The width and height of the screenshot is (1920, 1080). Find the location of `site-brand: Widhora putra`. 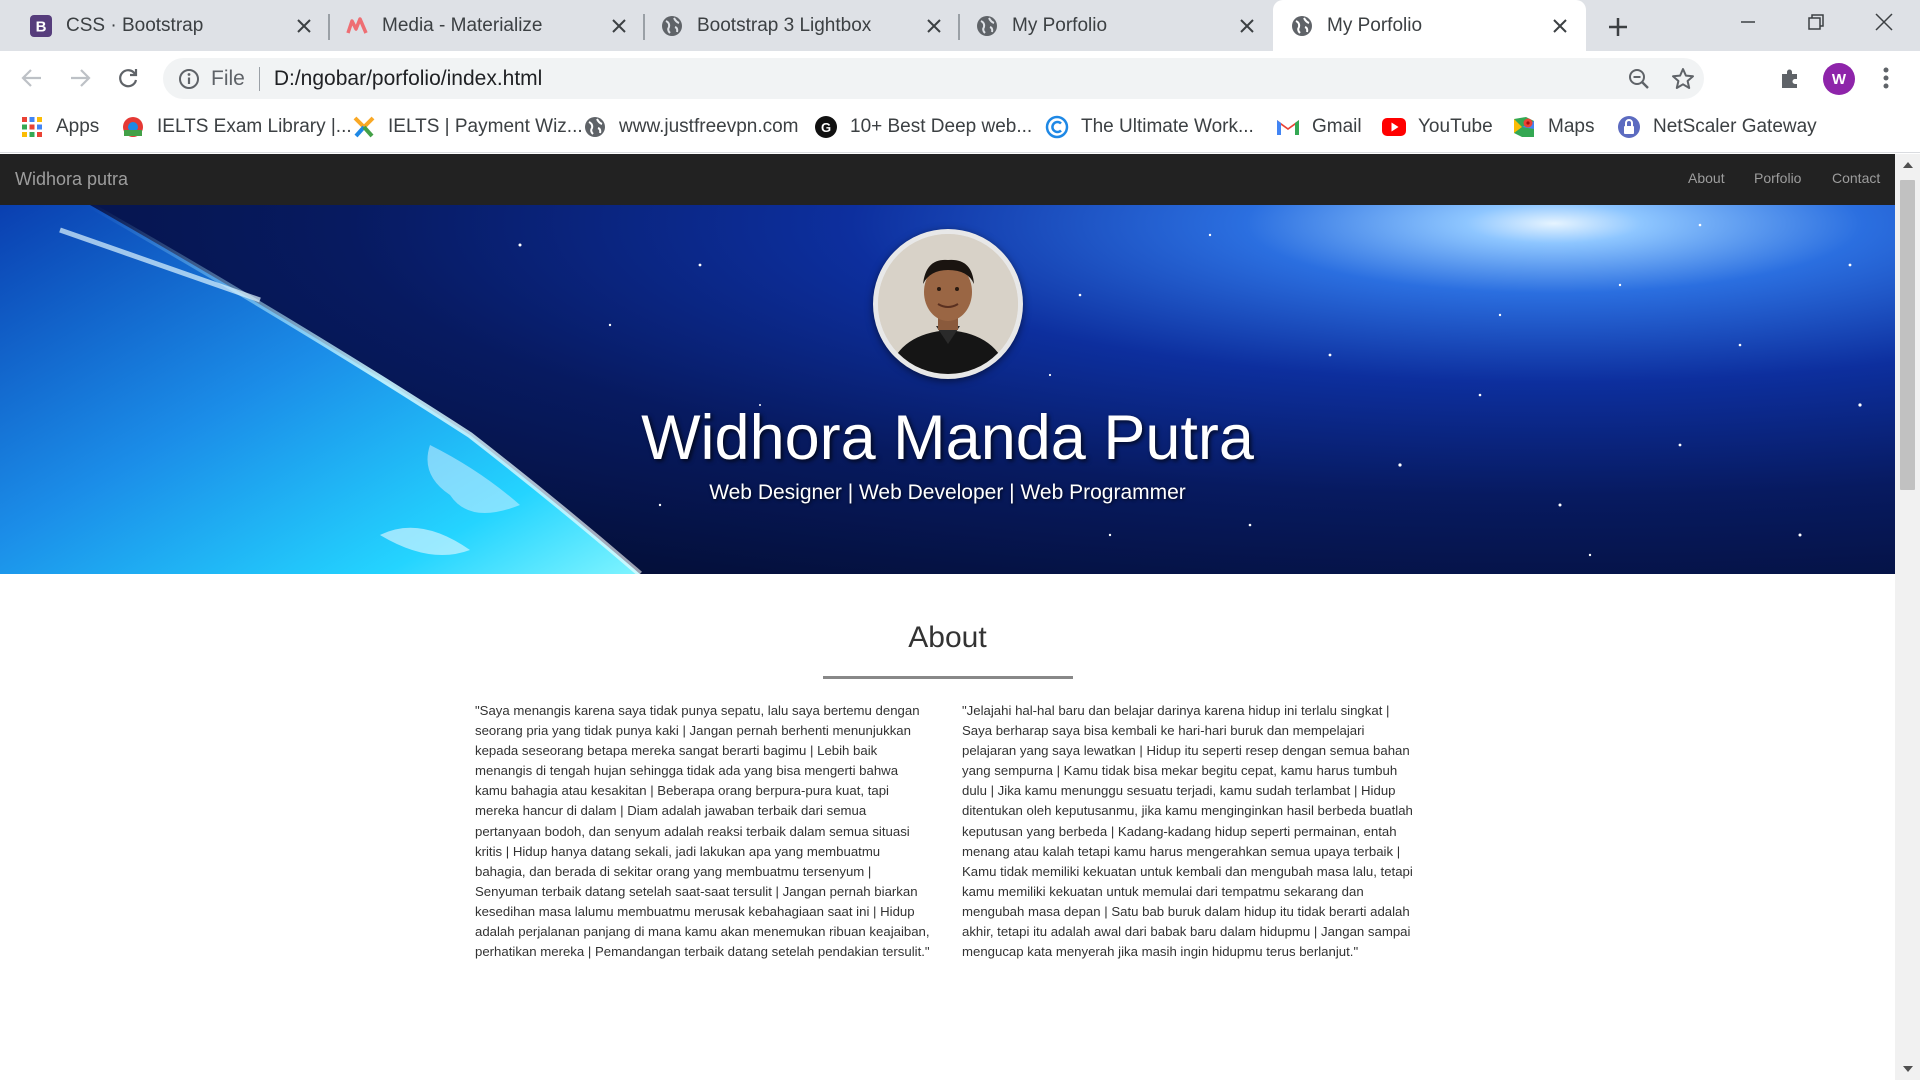

site-brand: Widhora putra is located at coordinates (71, 179).